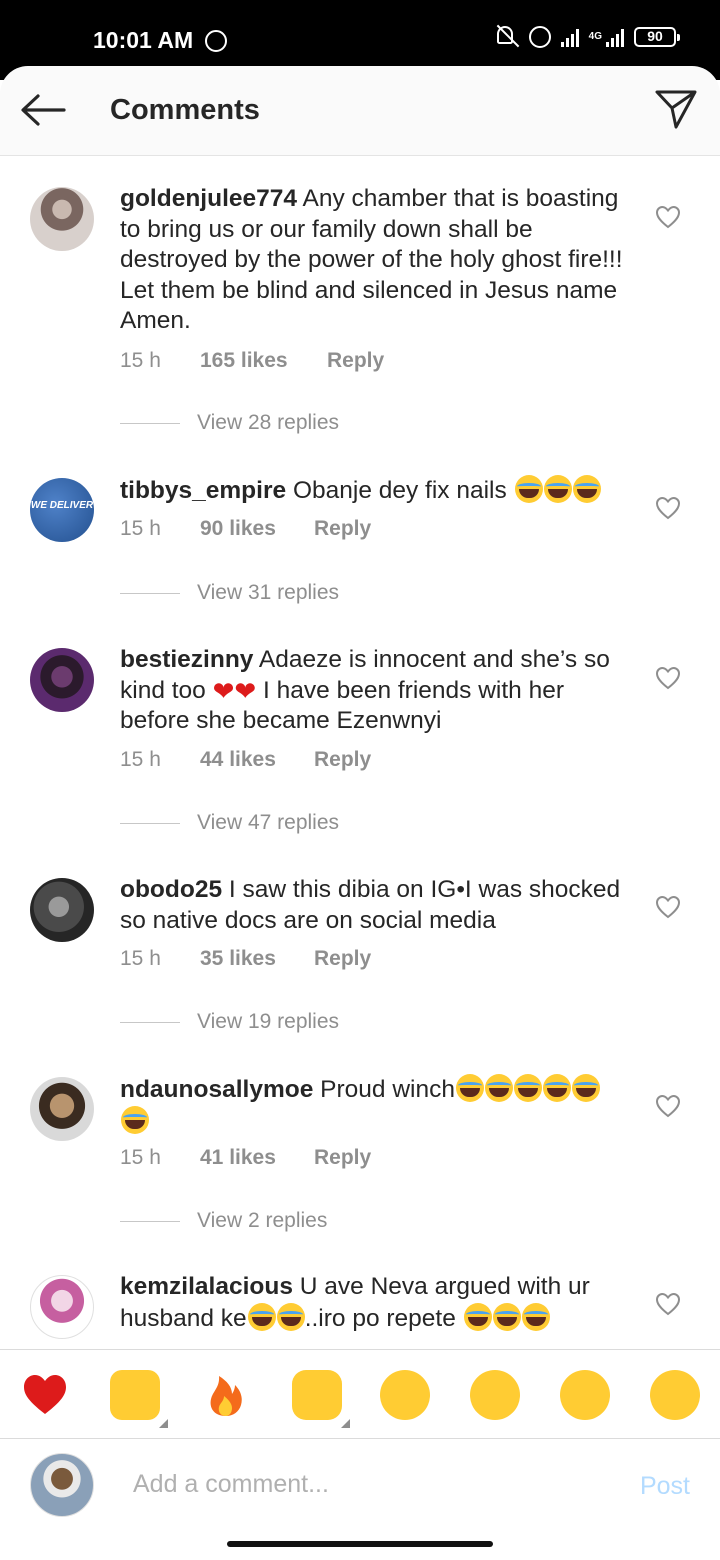 The image size is (720, 1560). What do you see at coordinates (203, 490) in the screenshot?
I see `comment-username: tibbys_empire` at bounding box center [203, 490].